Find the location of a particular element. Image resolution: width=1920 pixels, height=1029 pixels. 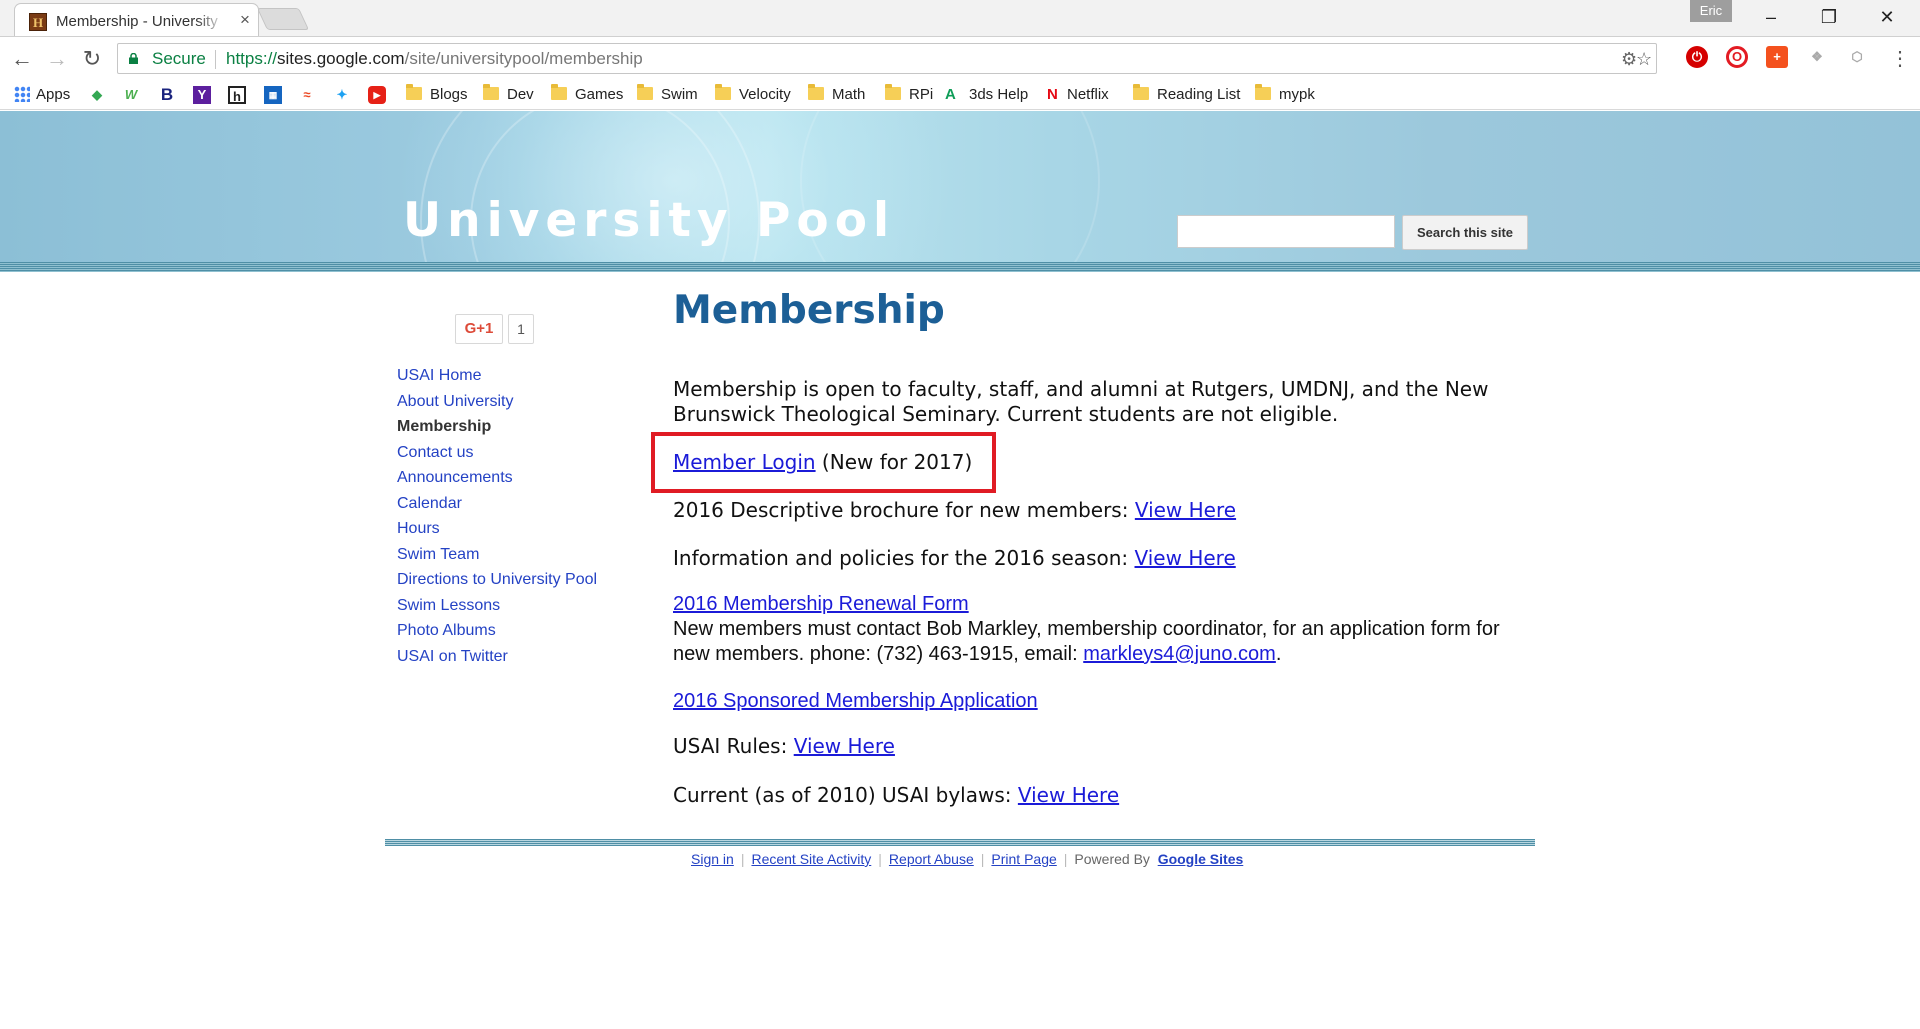

site-search-input is located at coordinates (1286, 231).